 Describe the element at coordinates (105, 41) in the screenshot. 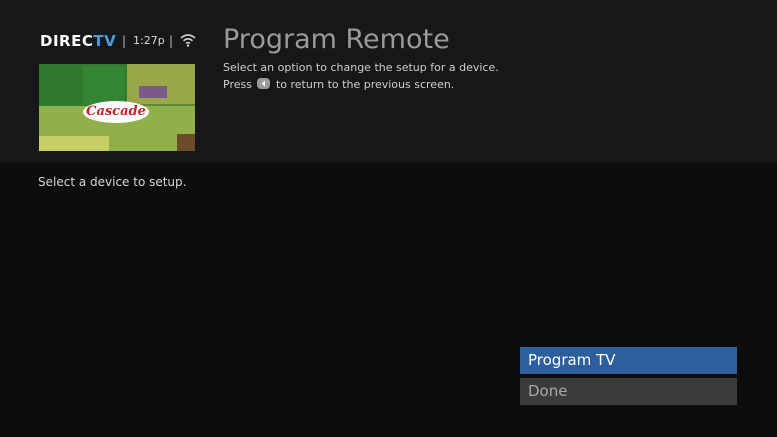

I see `logo-accent: TV` at that location.